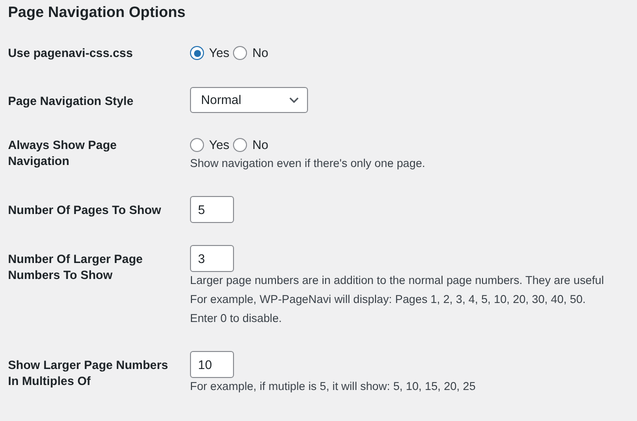 This screenshot has height=421, width=637. I want to click on field-description: Larger page numbers are in addition to the normal page numbers. They are useful, so click(397, 281).